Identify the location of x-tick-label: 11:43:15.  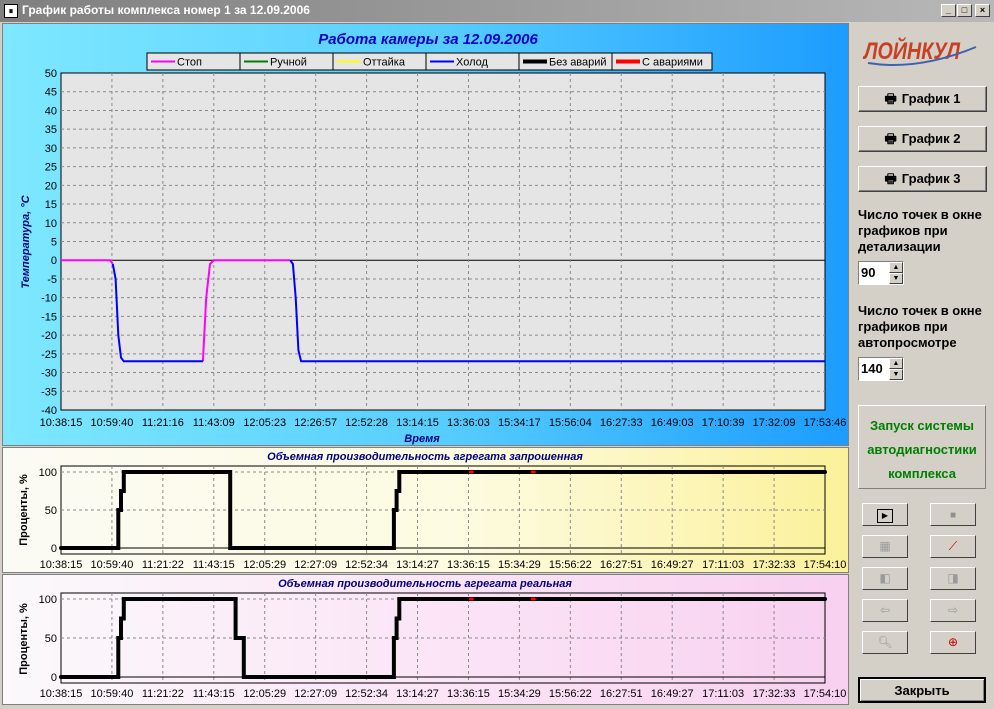
(214, 694).